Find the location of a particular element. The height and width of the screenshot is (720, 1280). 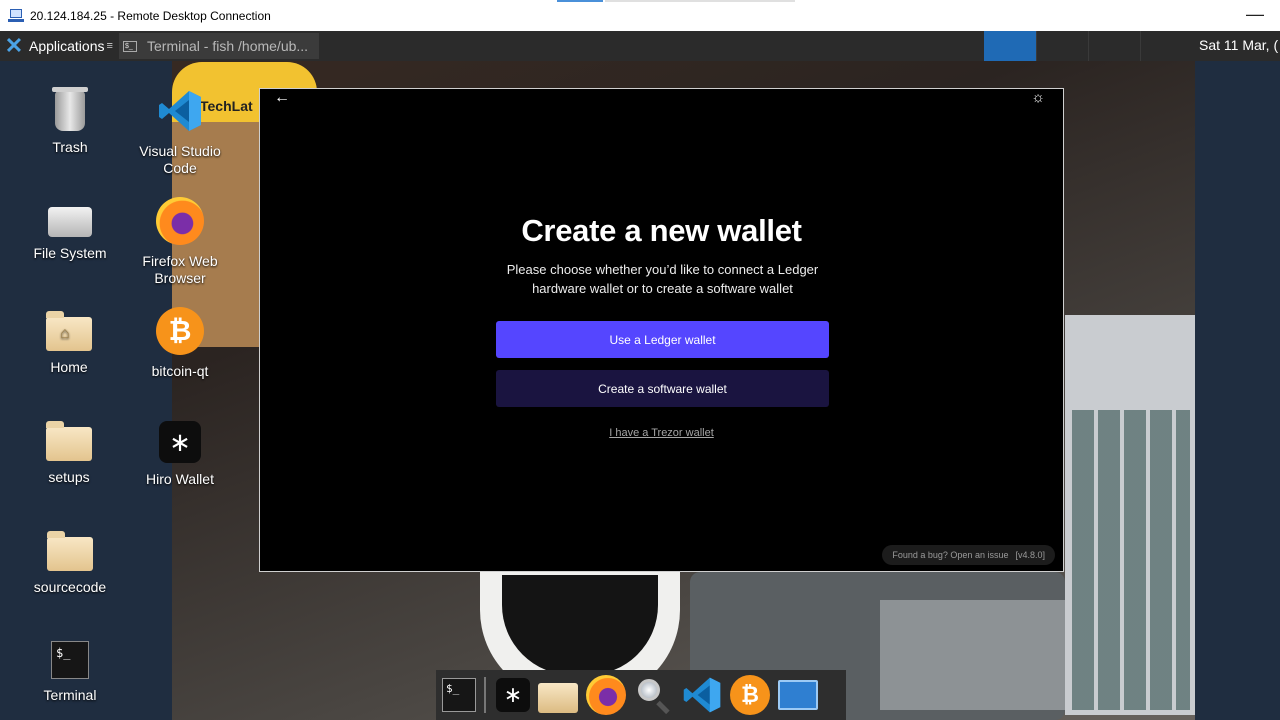

applications-more-icon: ≡ is located at coordinates (109, 46).